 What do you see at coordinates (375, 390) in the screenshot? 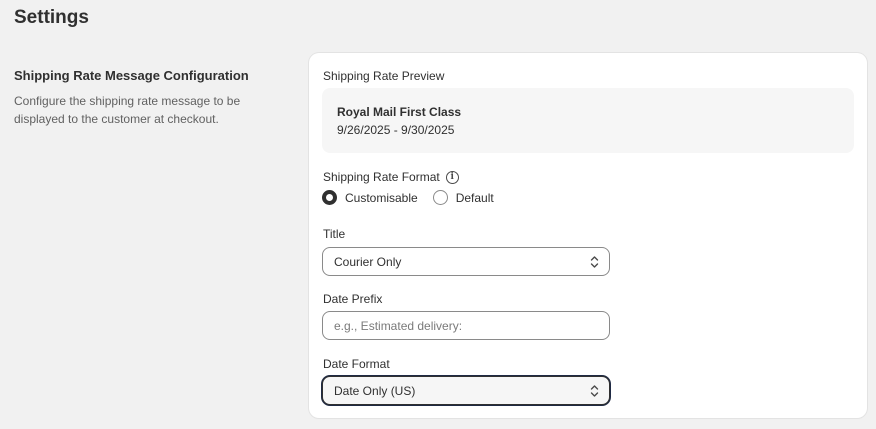
I see `date-format-select-value: Date Only (US)` at bounding box center [375, 390].